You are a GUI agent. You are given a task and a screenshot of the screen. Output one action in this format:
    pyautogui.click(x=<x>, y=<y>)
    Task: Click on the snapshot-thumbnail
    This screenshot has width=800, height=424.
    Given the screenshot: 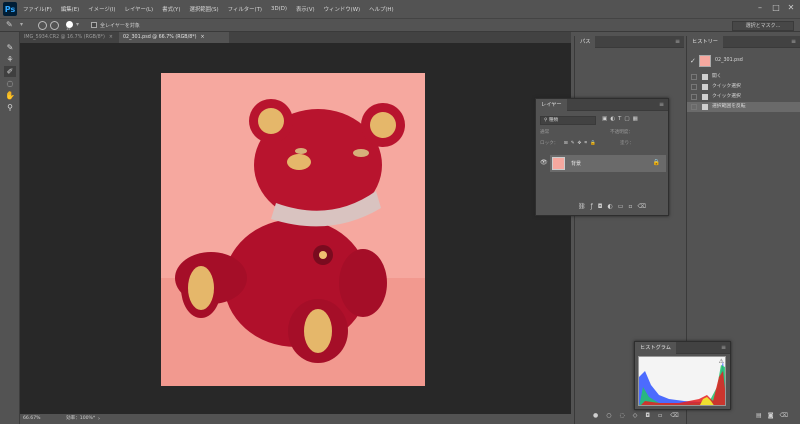 What is the action you would take?
    pyautogui.click(x=705, y=61)
    